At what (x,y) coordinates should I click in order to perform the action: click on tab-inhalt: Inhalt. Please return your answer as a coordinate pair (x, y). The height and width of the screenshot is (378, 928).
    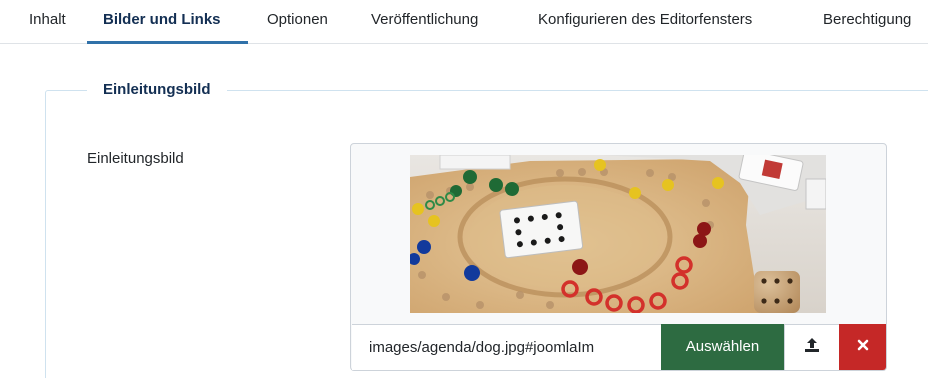
    Looking at the image, I should click on (47, 22).